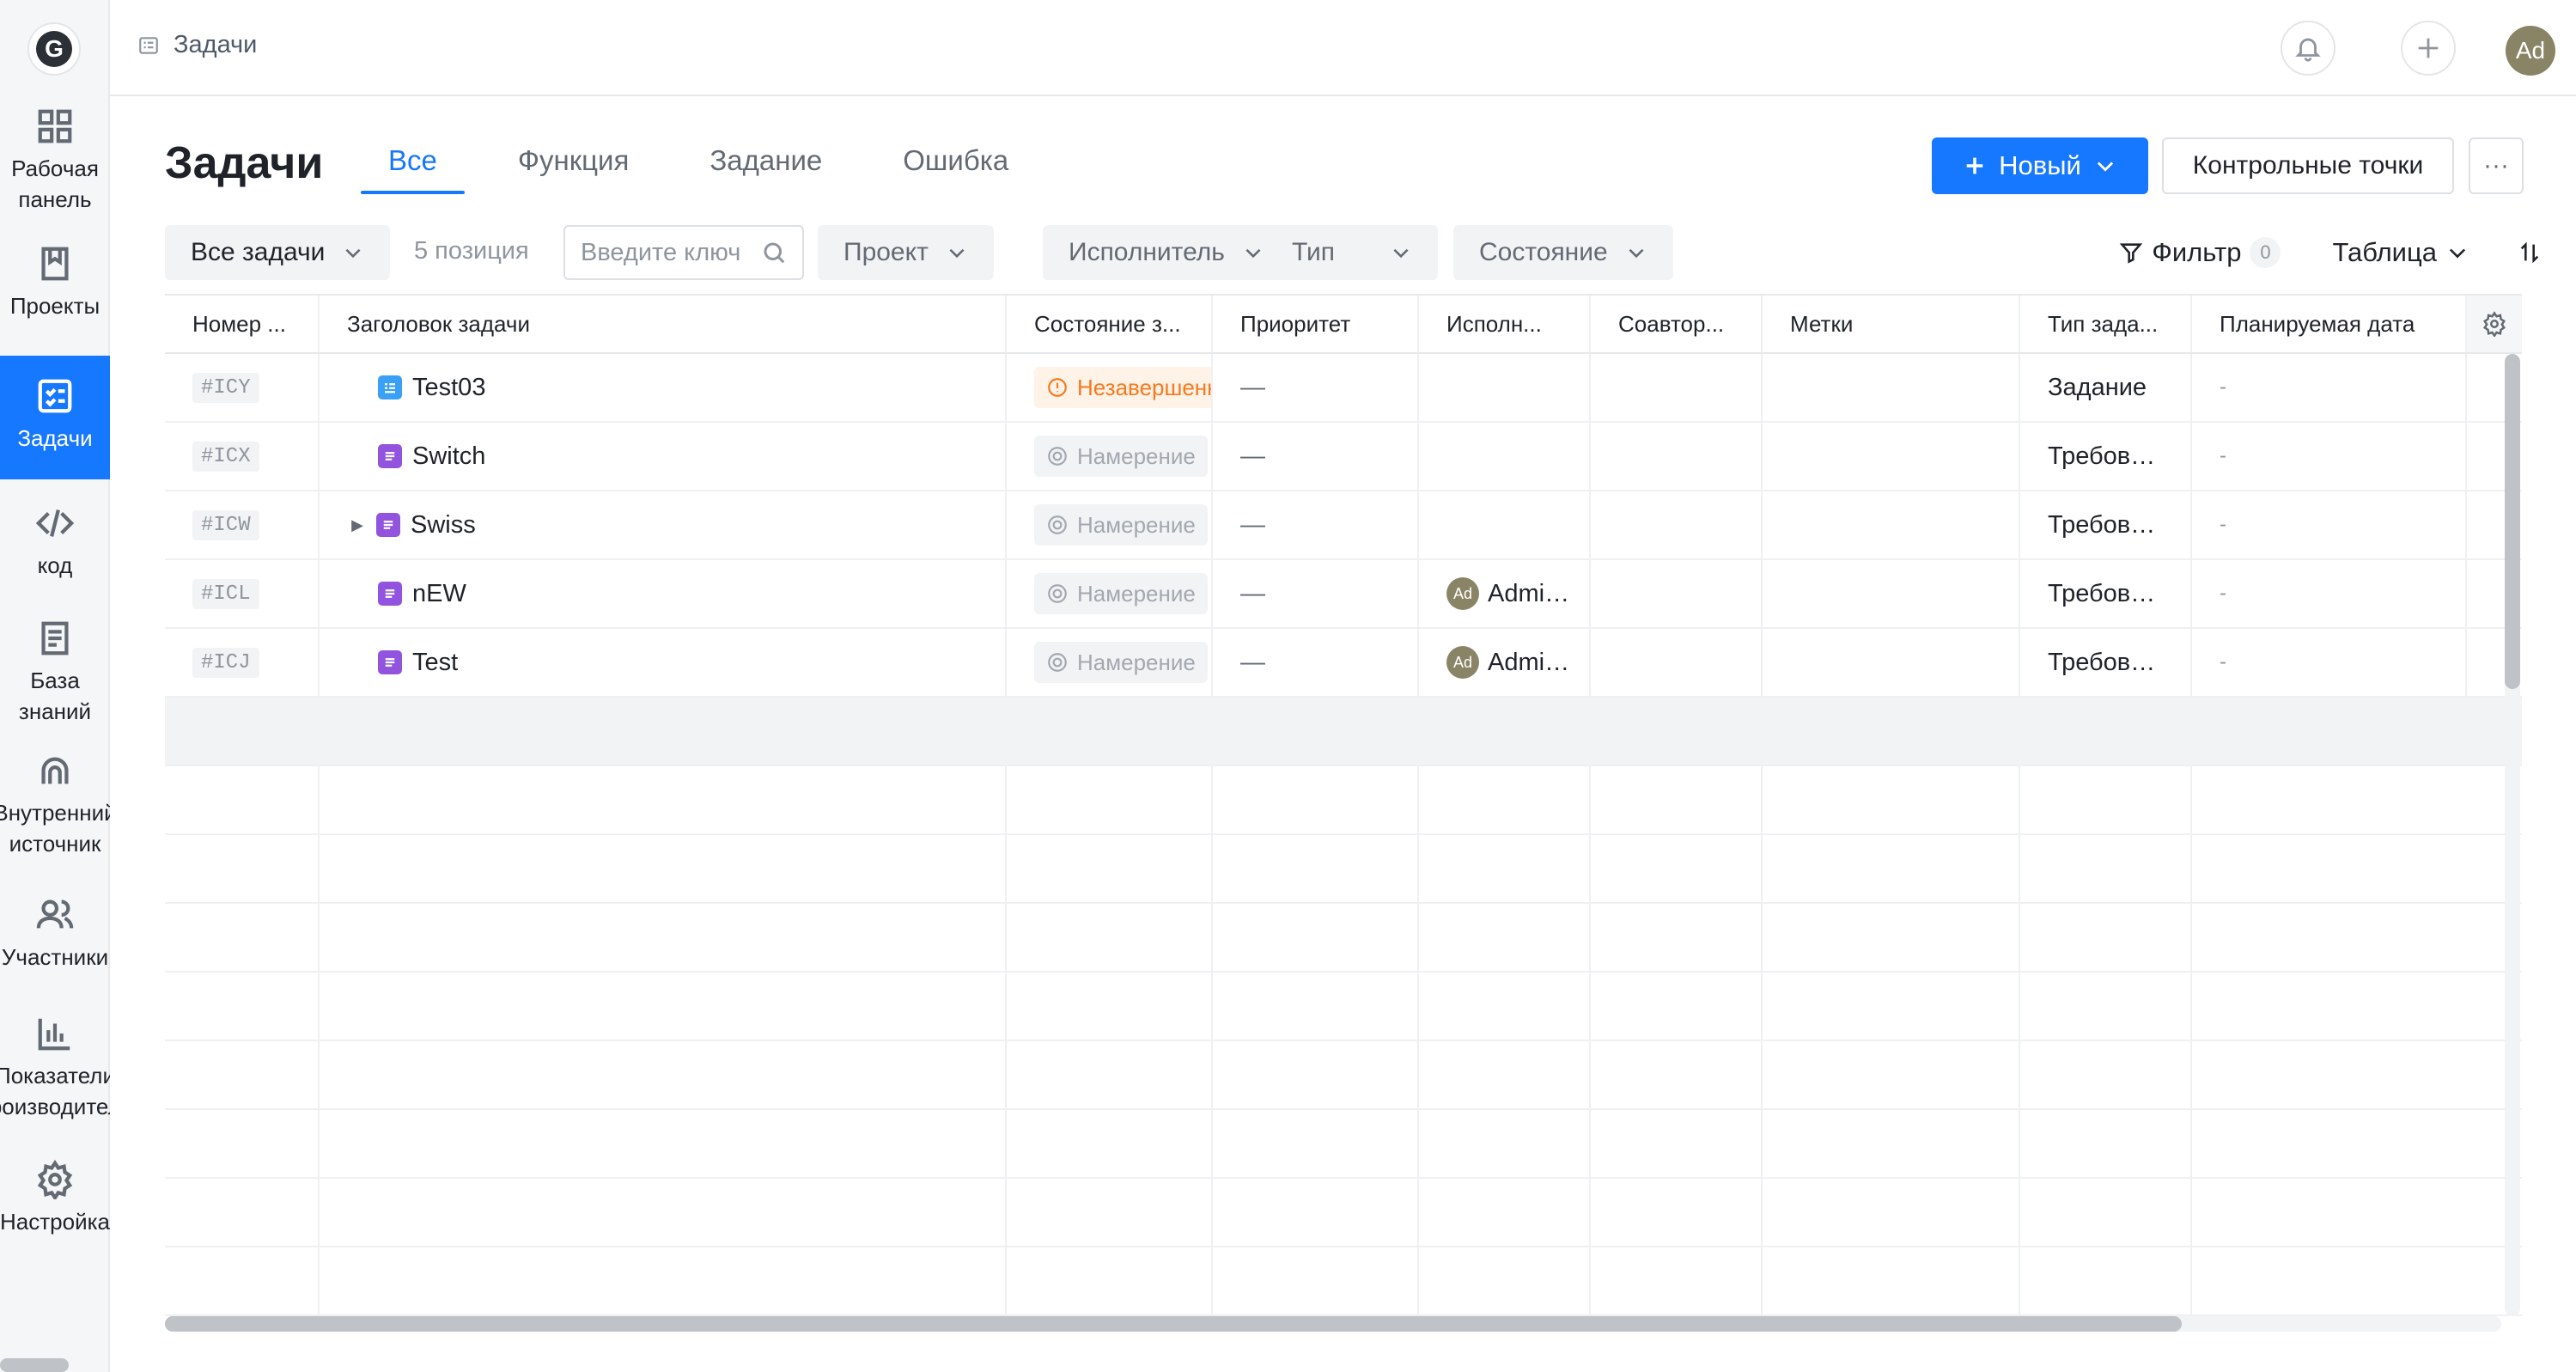 This screenshot has width=2576, height=1372. What do you see at coordinates (955, 169) in the screenshot?
I see `tab-bug: Ошибка` at bounding box center [955, 169].